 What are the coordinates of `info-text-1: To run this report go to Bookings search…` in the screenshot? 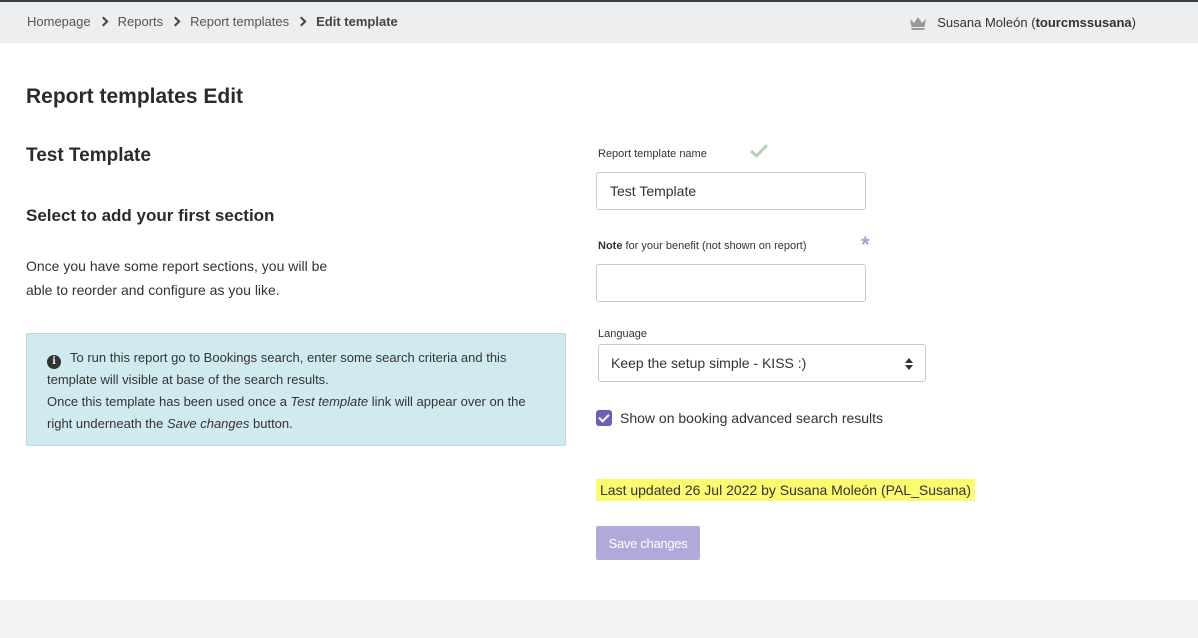 It's located at (288, 357).